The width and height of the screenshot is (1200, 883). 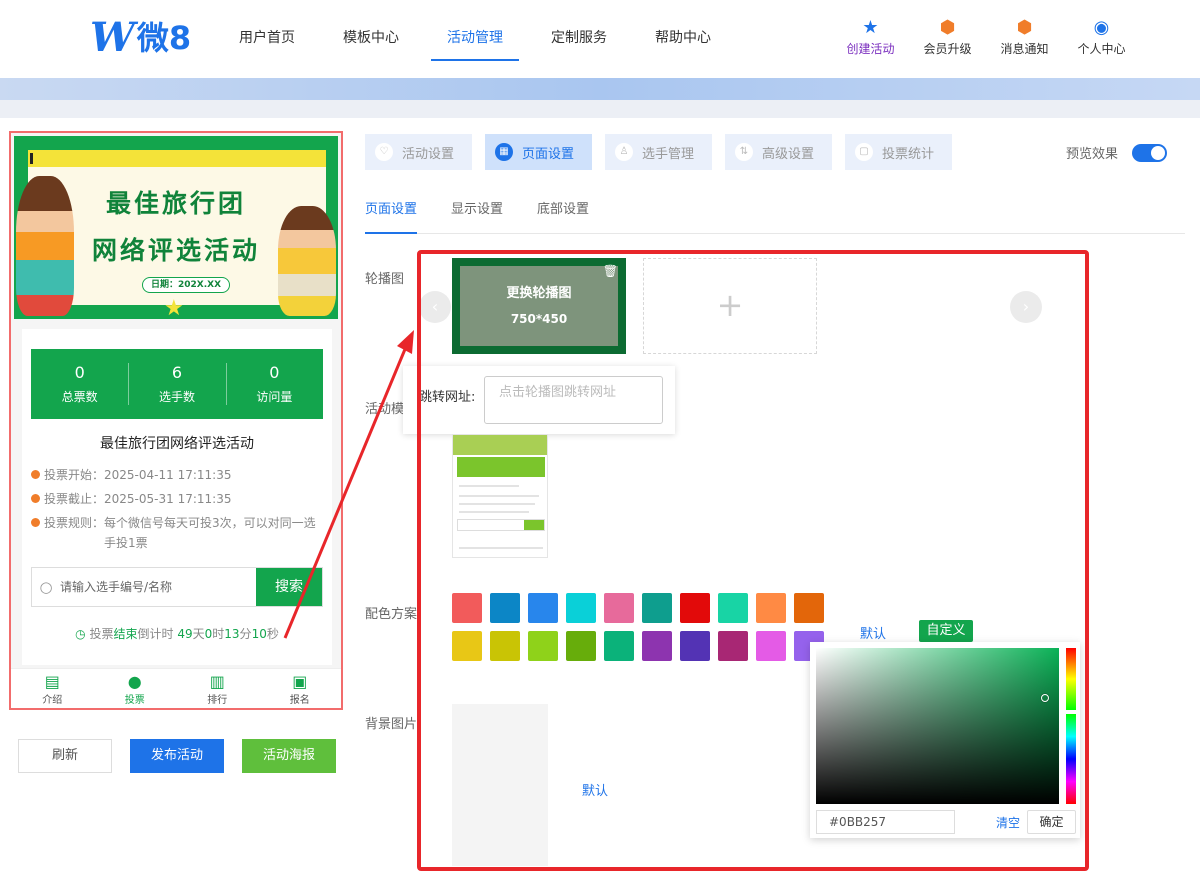 What do you see at coordinates (624, 152) in the screenshot?
I see `user-icon: ♙` at bounding box center [624, 152].